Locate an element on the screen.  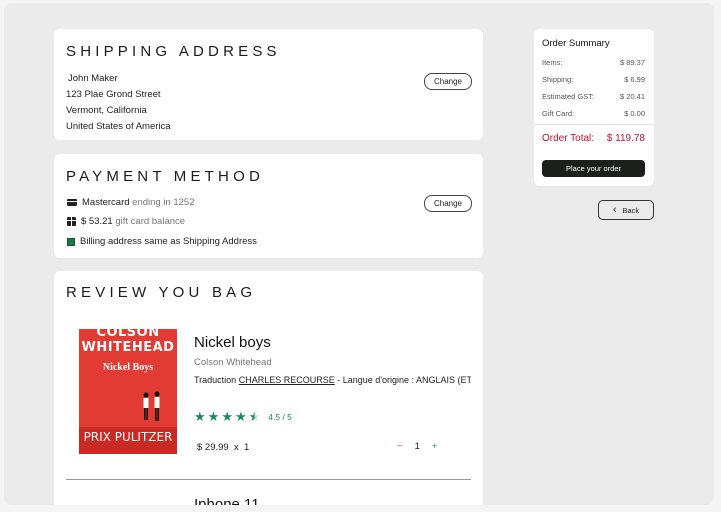
summary-value: $ 6.99 is located at coordinates (634, 79).